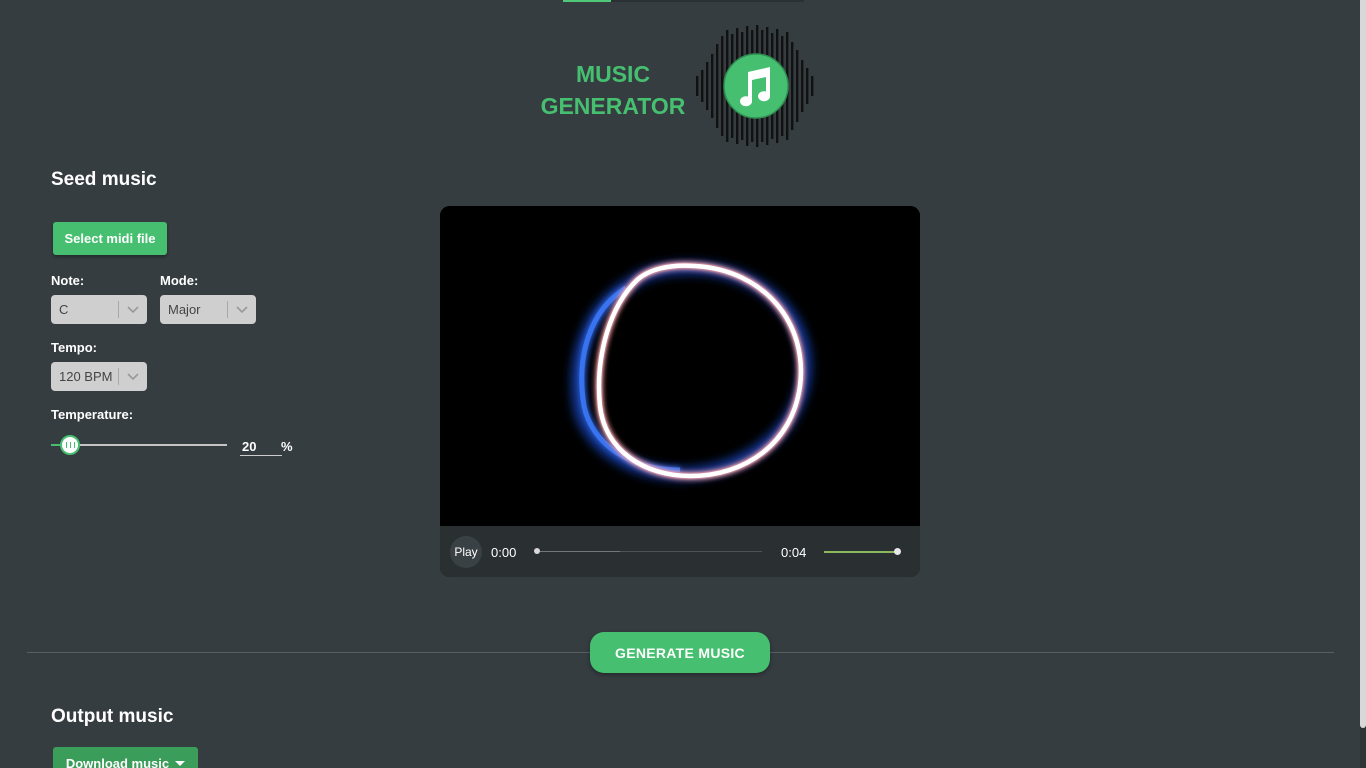 The width and height of the screenshot is (1366, 768). I want to click on tempo-select: 120 BPM, so click(99, 376).